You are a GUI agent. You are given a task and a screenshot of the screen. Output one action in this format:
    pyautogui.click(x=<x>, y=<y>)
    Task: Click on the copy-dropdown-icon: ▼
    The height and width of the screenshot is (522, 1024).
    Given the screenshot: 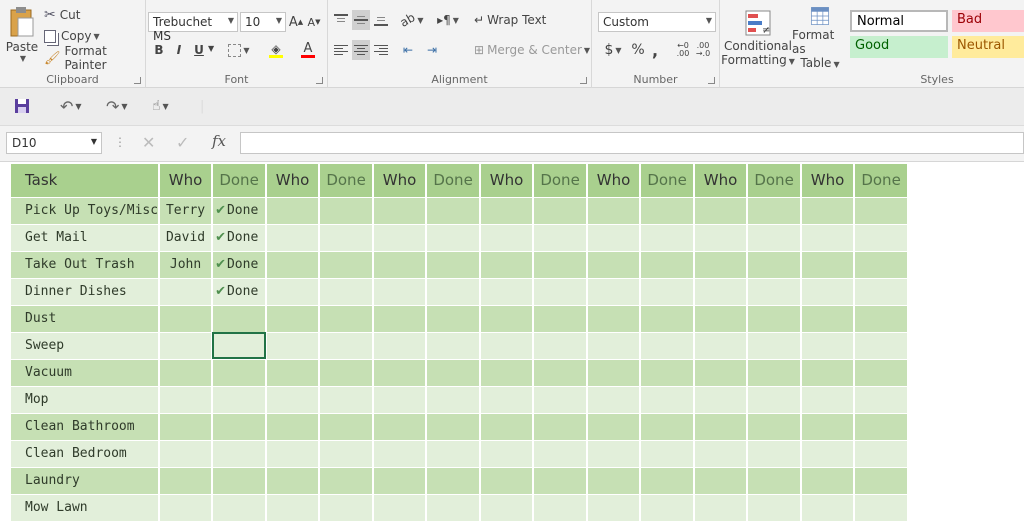 What is the action you would take?
    pyautogui.click(x=96, y=36)
    